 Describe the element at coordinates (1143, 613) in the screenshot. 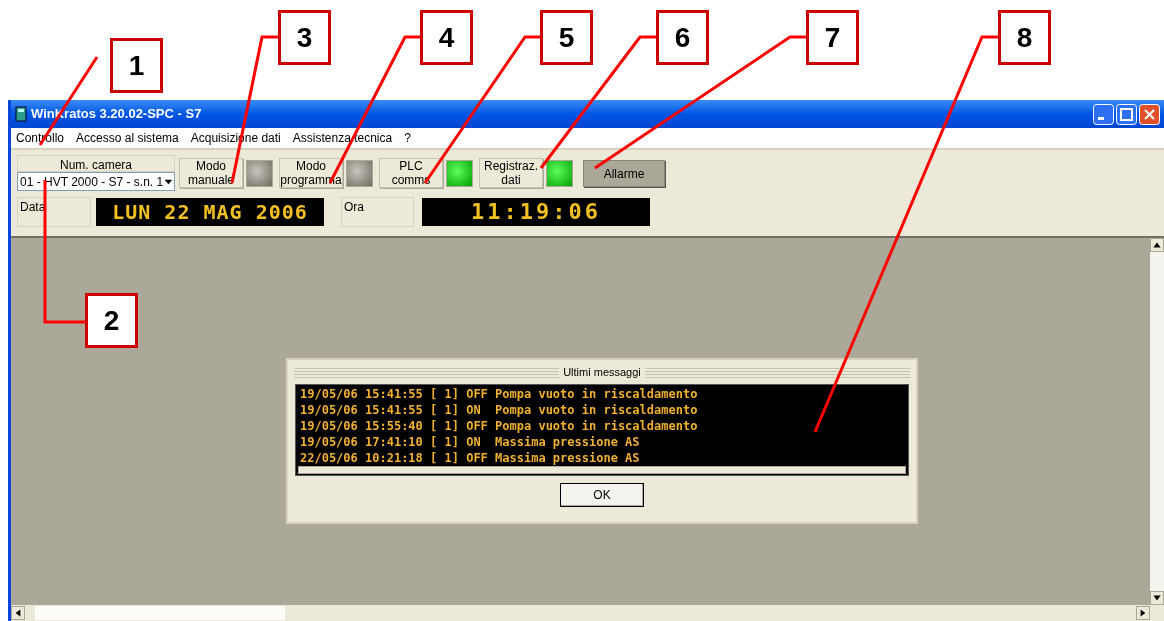

I see `scroll-right-icon` at that location.